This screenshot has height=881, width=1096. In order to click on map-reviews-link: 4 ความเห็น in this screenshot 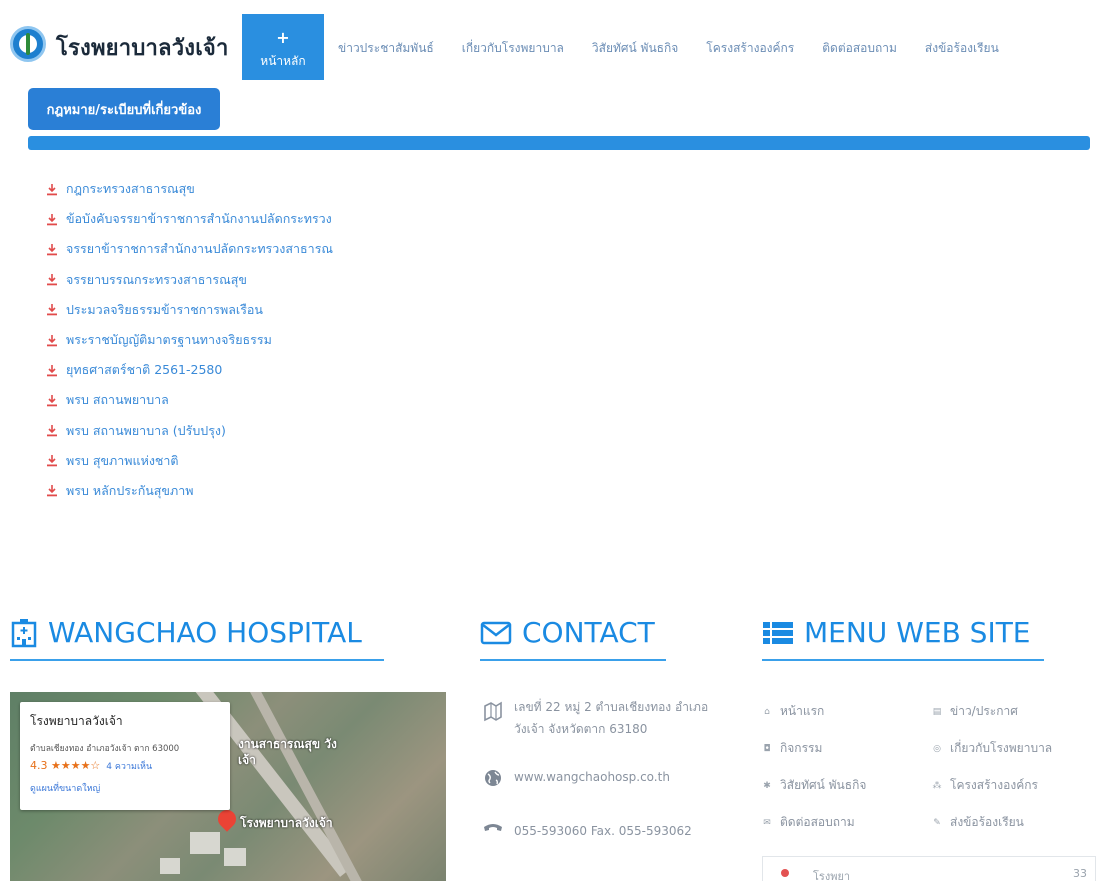, I will do `click(129, 767)`.